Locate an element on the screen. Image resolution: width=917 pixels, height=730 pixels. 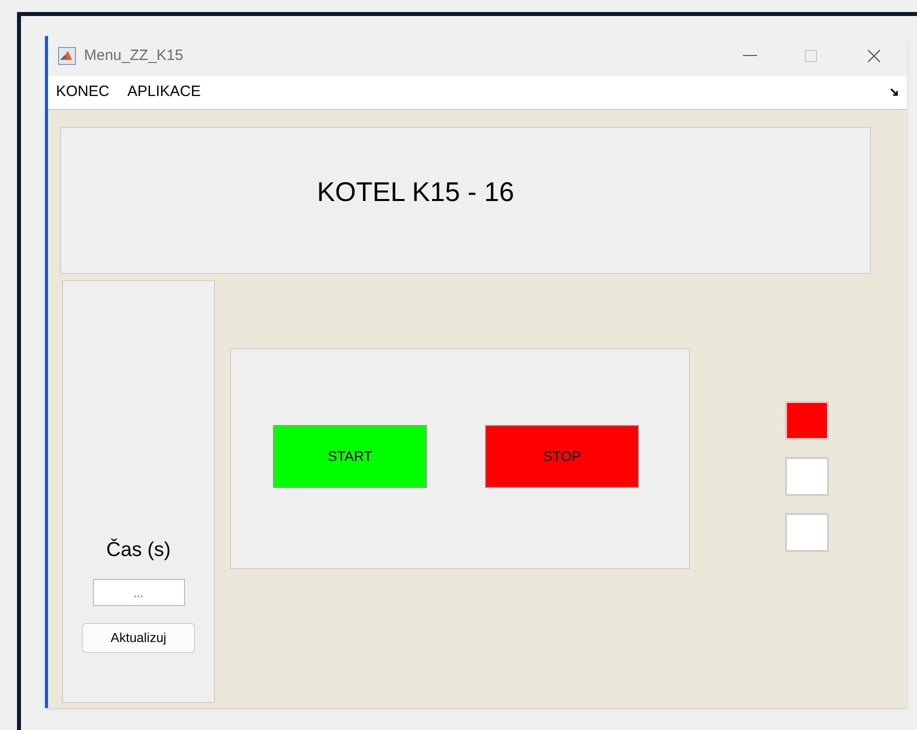
control-button: STOP is located at coordinates (562, 456).